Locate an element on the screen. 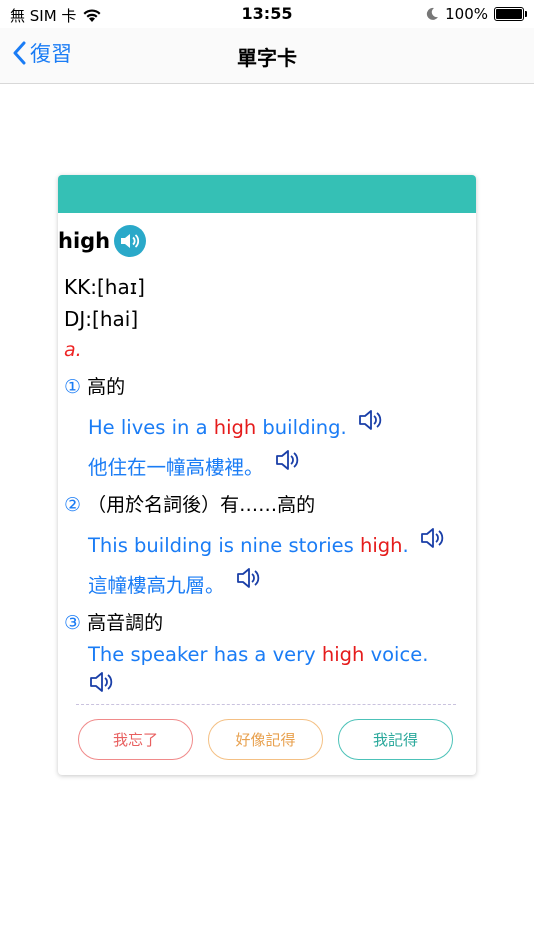 The height and width of the screenshot is (950, 534). word-row: high is located at coordinates (102, 241).